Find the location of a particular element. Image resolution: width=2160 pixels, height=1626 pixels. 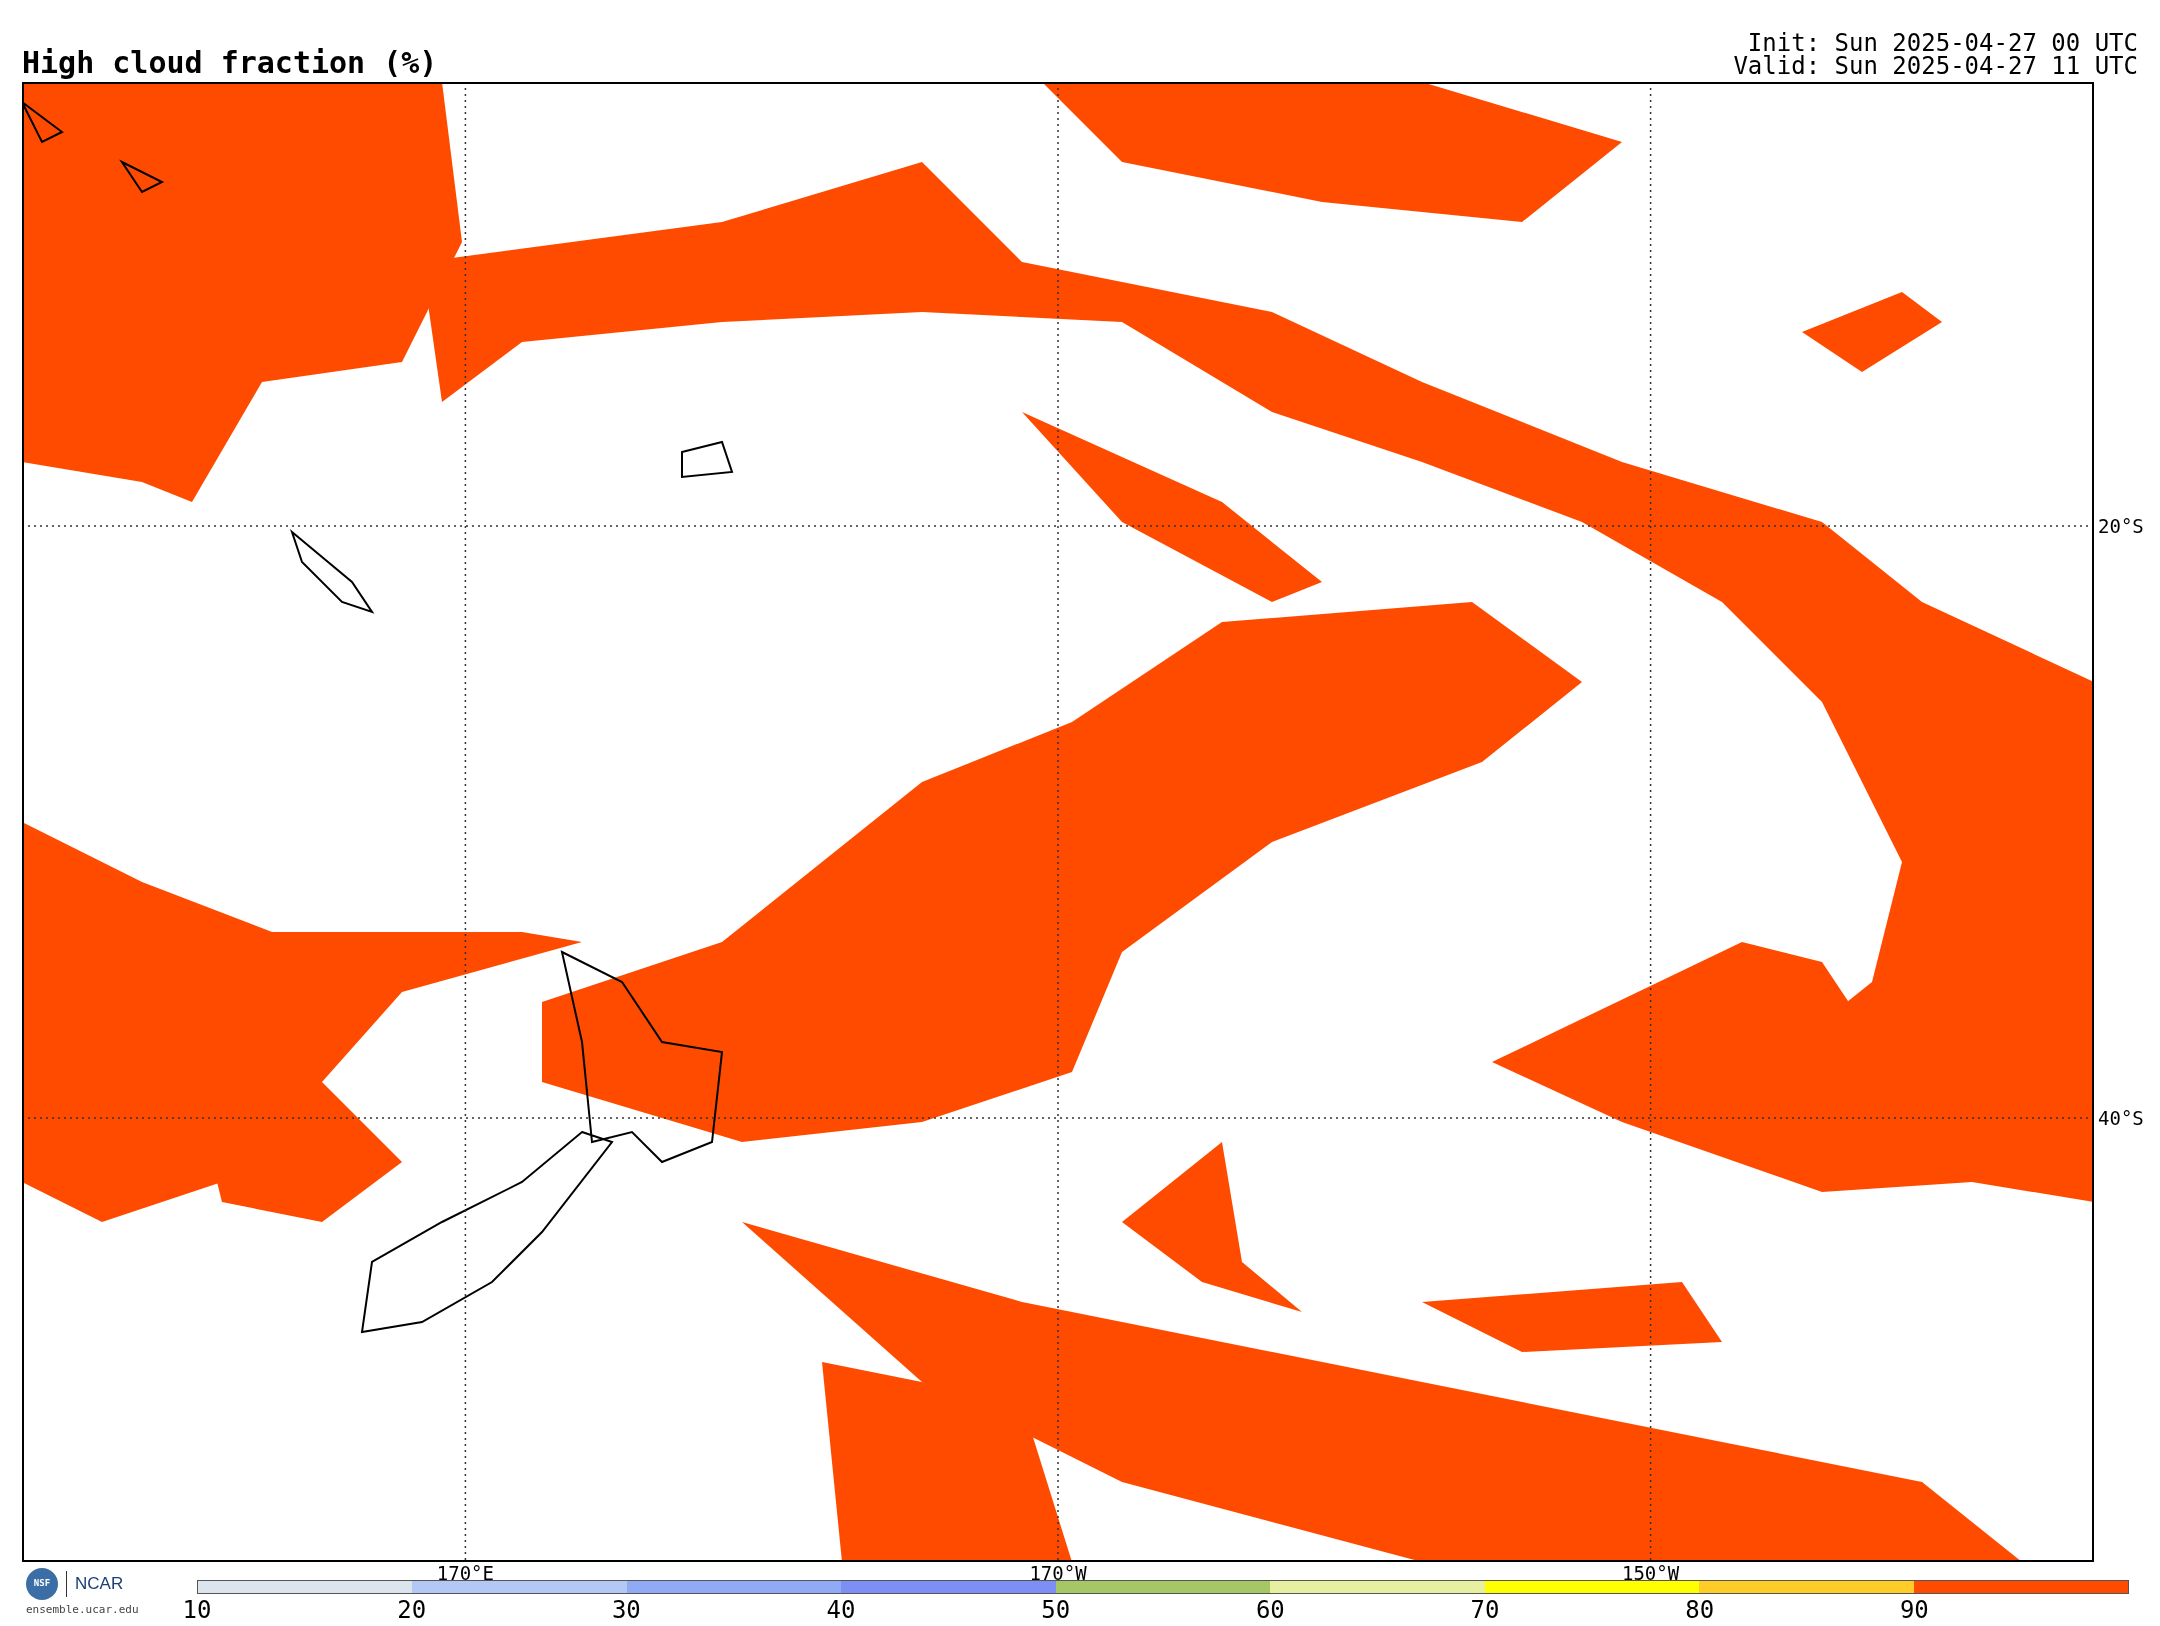

longitude-label: 170°W is located at coordinates (1058, 1573).